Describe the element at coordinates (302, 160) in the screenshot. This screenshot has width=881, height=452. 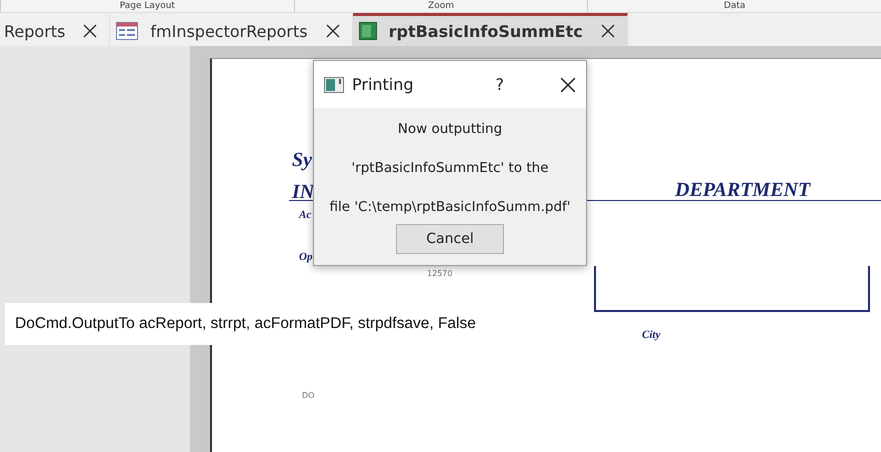
I see `report-text: Sy` at that location.